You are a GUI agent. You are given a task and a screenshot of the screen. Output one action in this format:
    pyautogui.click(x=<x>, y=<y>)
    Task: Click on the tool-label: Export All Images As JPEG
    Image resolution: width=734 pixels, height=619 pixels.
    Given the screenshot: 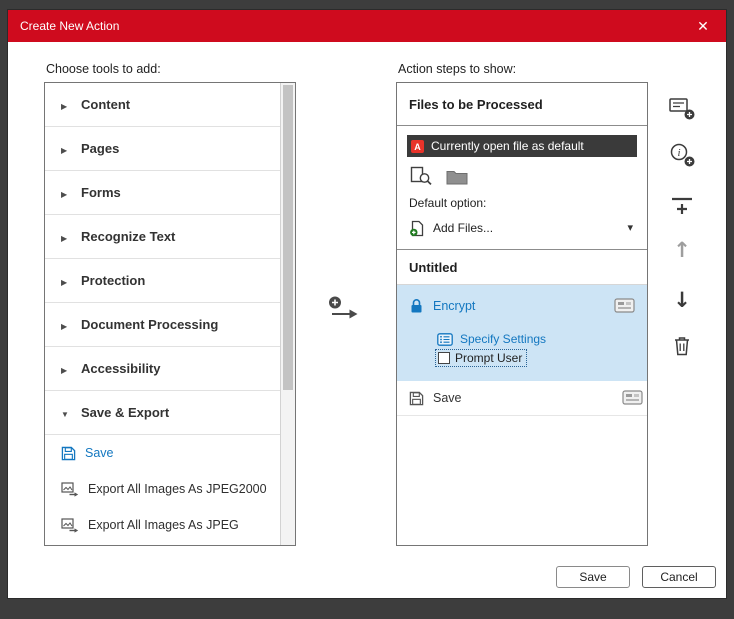 What is the action you would take?
    pyautogui.click(x=163, y=525)
    